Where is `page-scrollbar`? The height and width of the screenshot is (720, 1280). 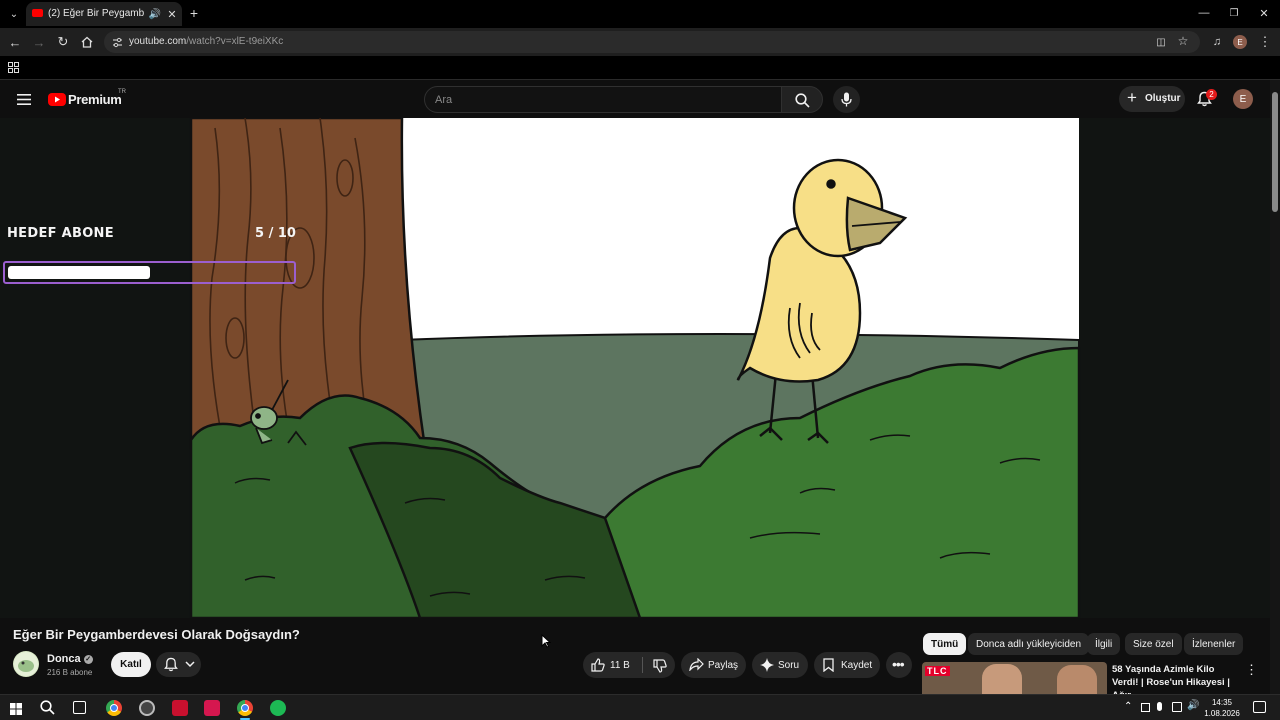
page-scrollbar is located at coordinates (1275, 387).